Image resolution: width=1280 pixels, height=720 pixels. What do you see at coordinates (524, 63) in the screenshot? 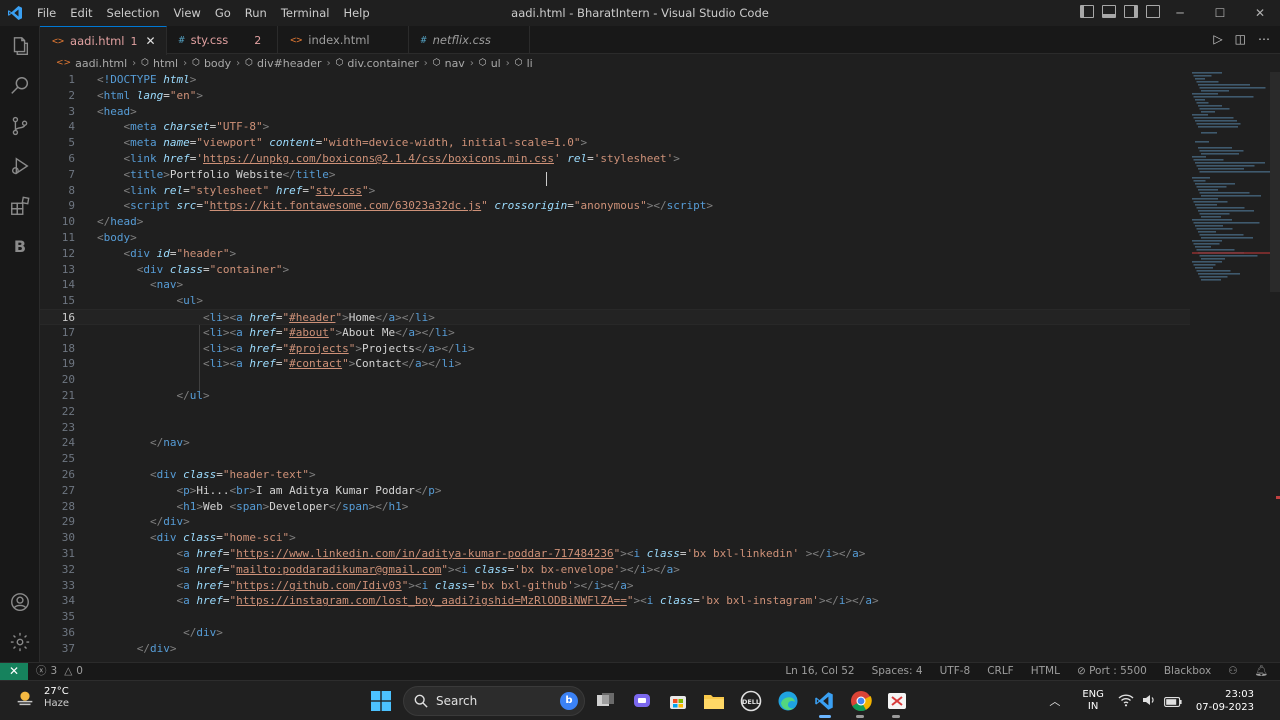
I see `breadcrumb-item: ⬡ li` at bounding box center [524, 63].